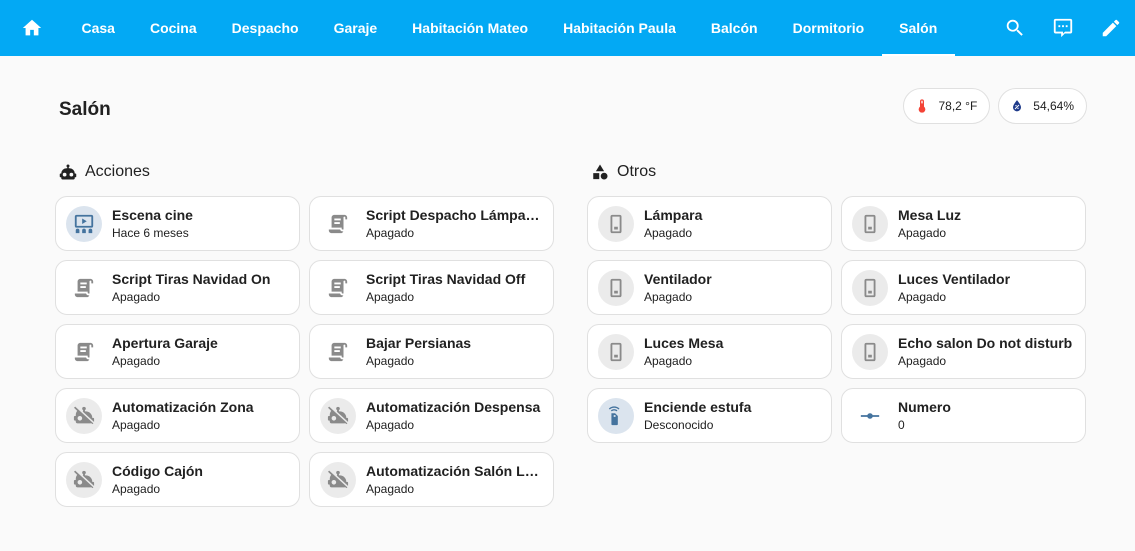 The width and height of the screenshot is (1135, 551). What do you see at coordinates (431, 287) in the screenshot?
I see `tile-script-tiras-navidad-off: Script Tiras Navidad Off Apagado` at bounding box center [431, 287].